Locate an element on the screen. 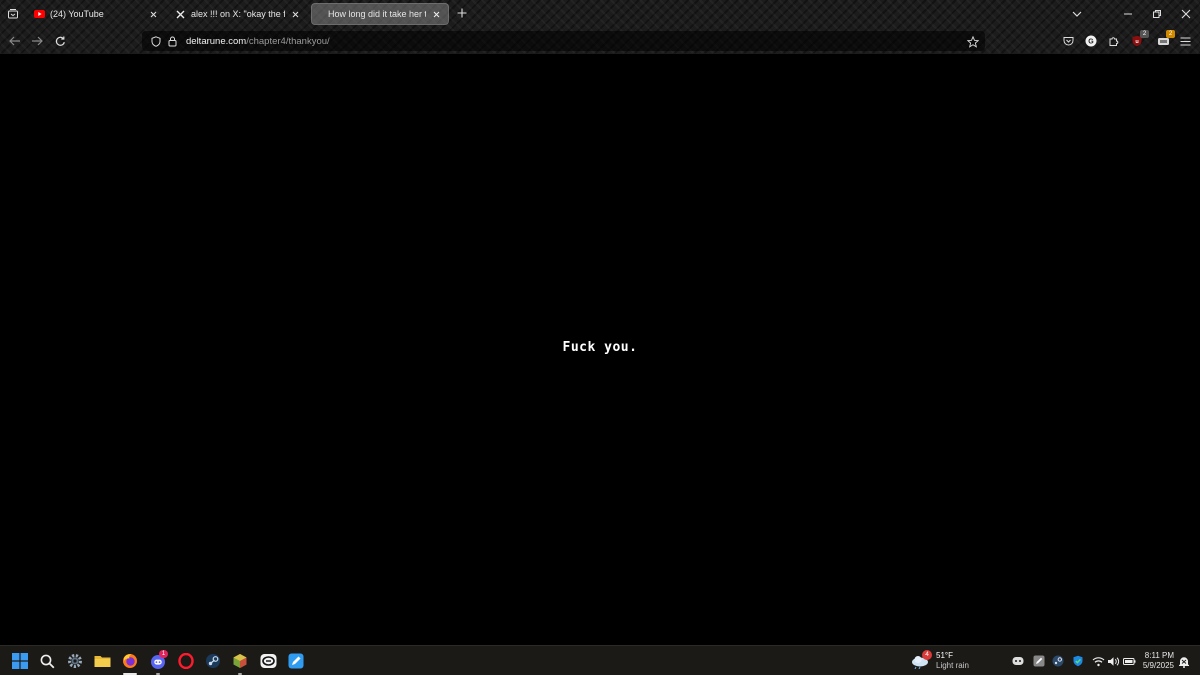  taskbar-file-explorer is located at coordinates (102, 661).